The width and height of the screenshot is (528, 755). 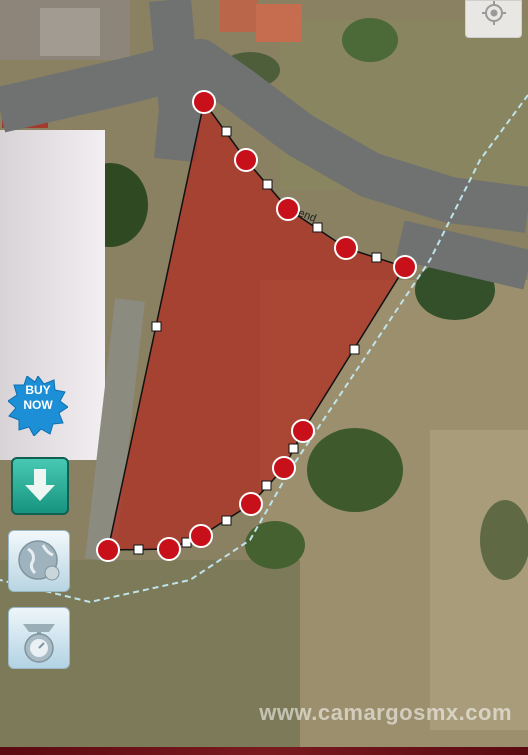 I want to click on road-north, so click(x=175, y=81).